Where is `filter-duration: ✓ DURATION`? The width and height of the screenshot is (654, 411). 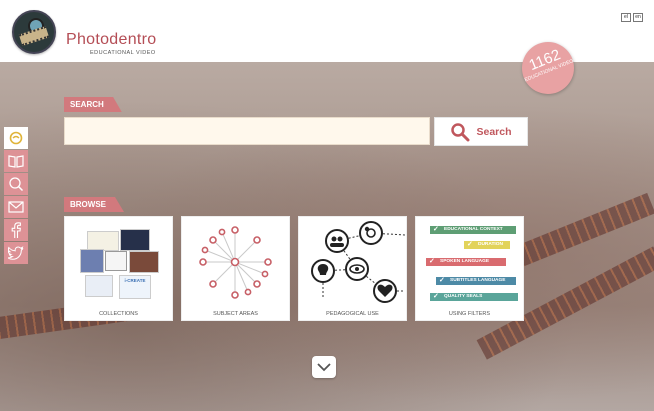
filter-duration: ✓ DURATION is located at coordinates (487, 245).